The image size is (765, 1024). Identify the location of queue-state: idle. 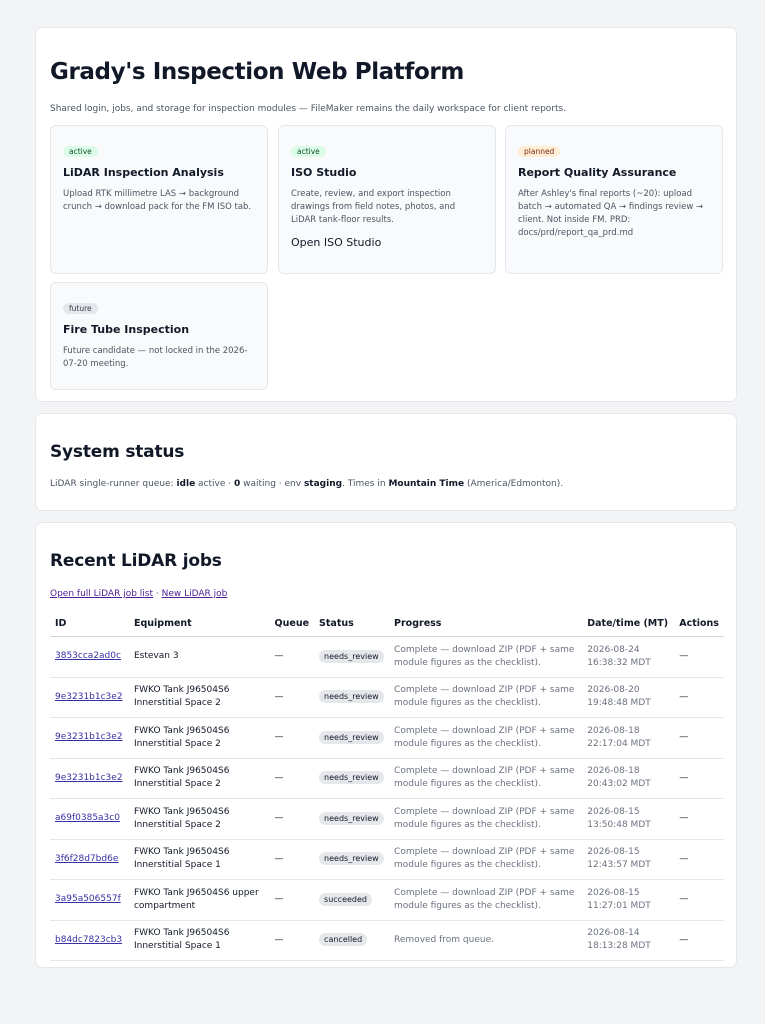
(186, 484).